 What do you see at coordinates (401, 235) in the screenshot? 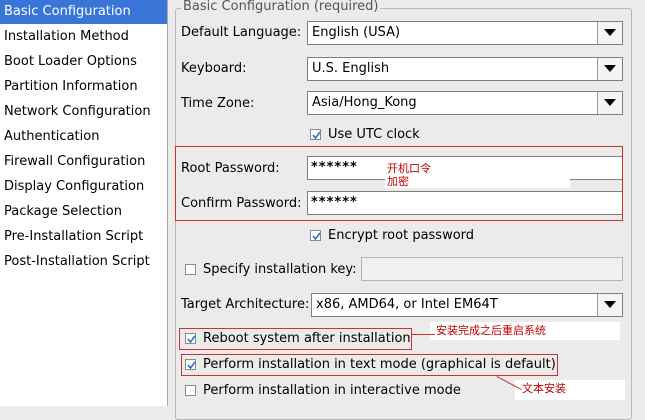
I see `encrypt-root-password-label: Encrypt root password` at bounding box center [401, 235].